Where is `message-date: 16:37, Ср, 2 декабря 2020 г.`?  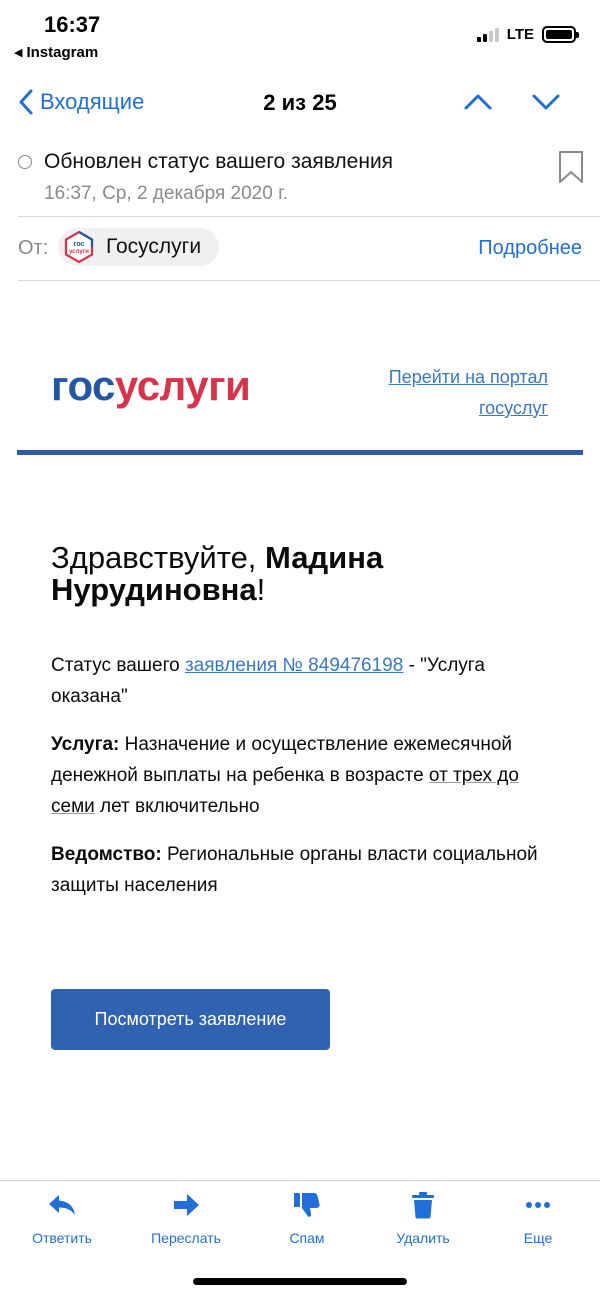 message-date: 16:37, Ср, 2 декабря 2020 г. is located at coordinates (166, 193).